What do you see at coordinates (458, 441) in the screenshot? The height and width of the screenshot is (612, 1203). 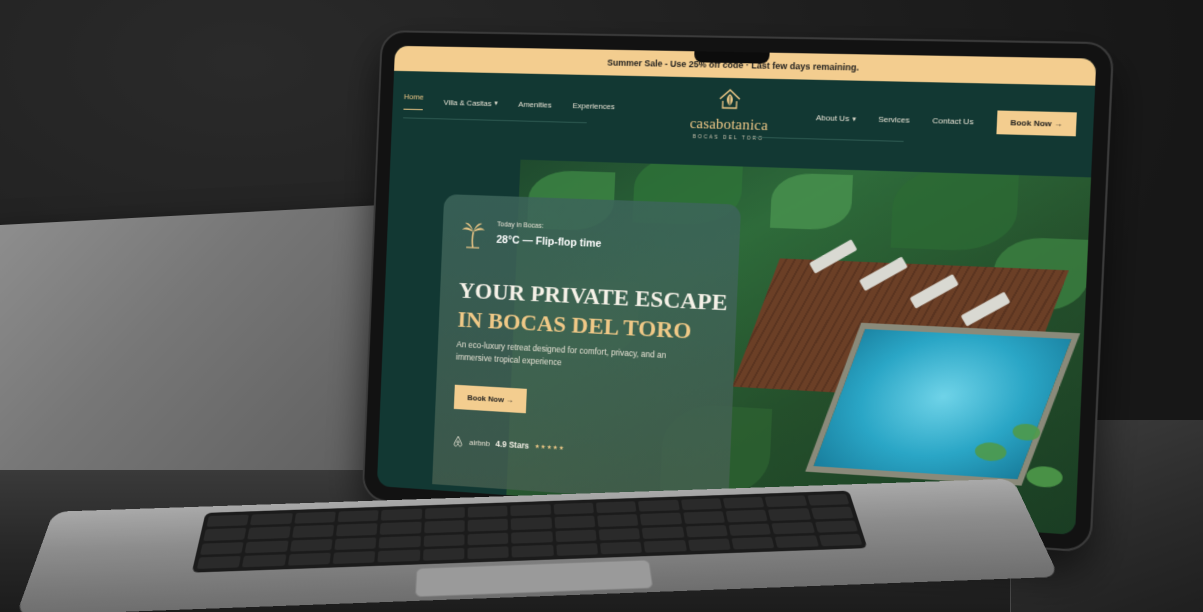 I see `airbnb-icon` at bounding box center [458, 441].